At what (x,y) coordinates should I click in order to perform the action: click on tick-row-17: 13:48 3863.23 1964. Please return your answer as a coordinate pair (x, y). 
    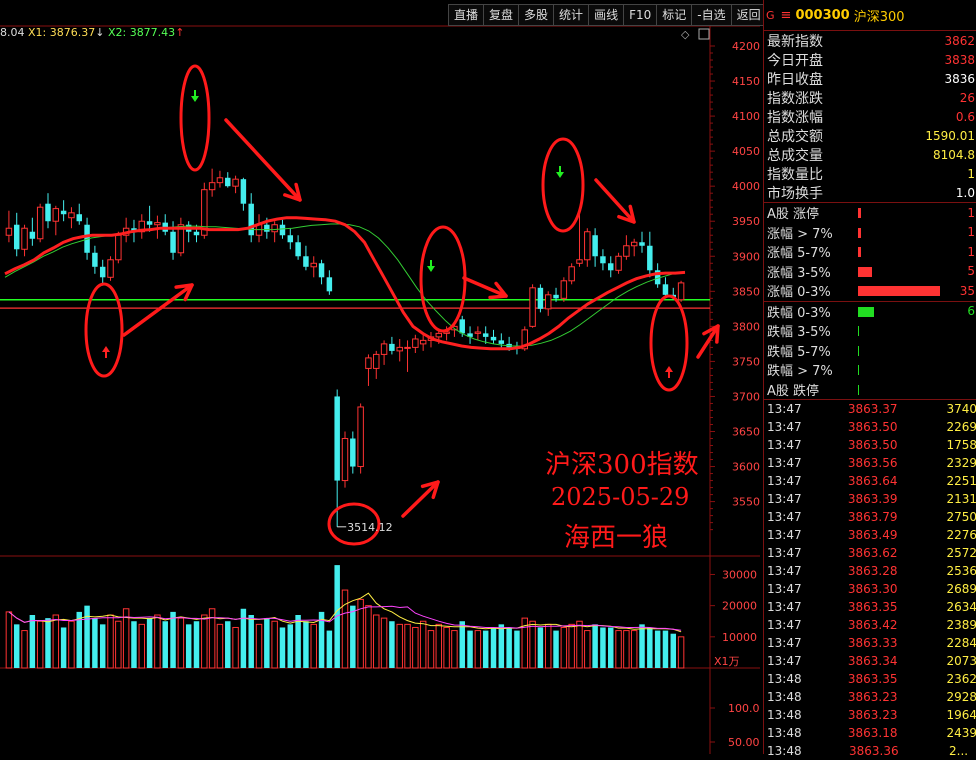
    Looking at the image, I should click on (870, 715).